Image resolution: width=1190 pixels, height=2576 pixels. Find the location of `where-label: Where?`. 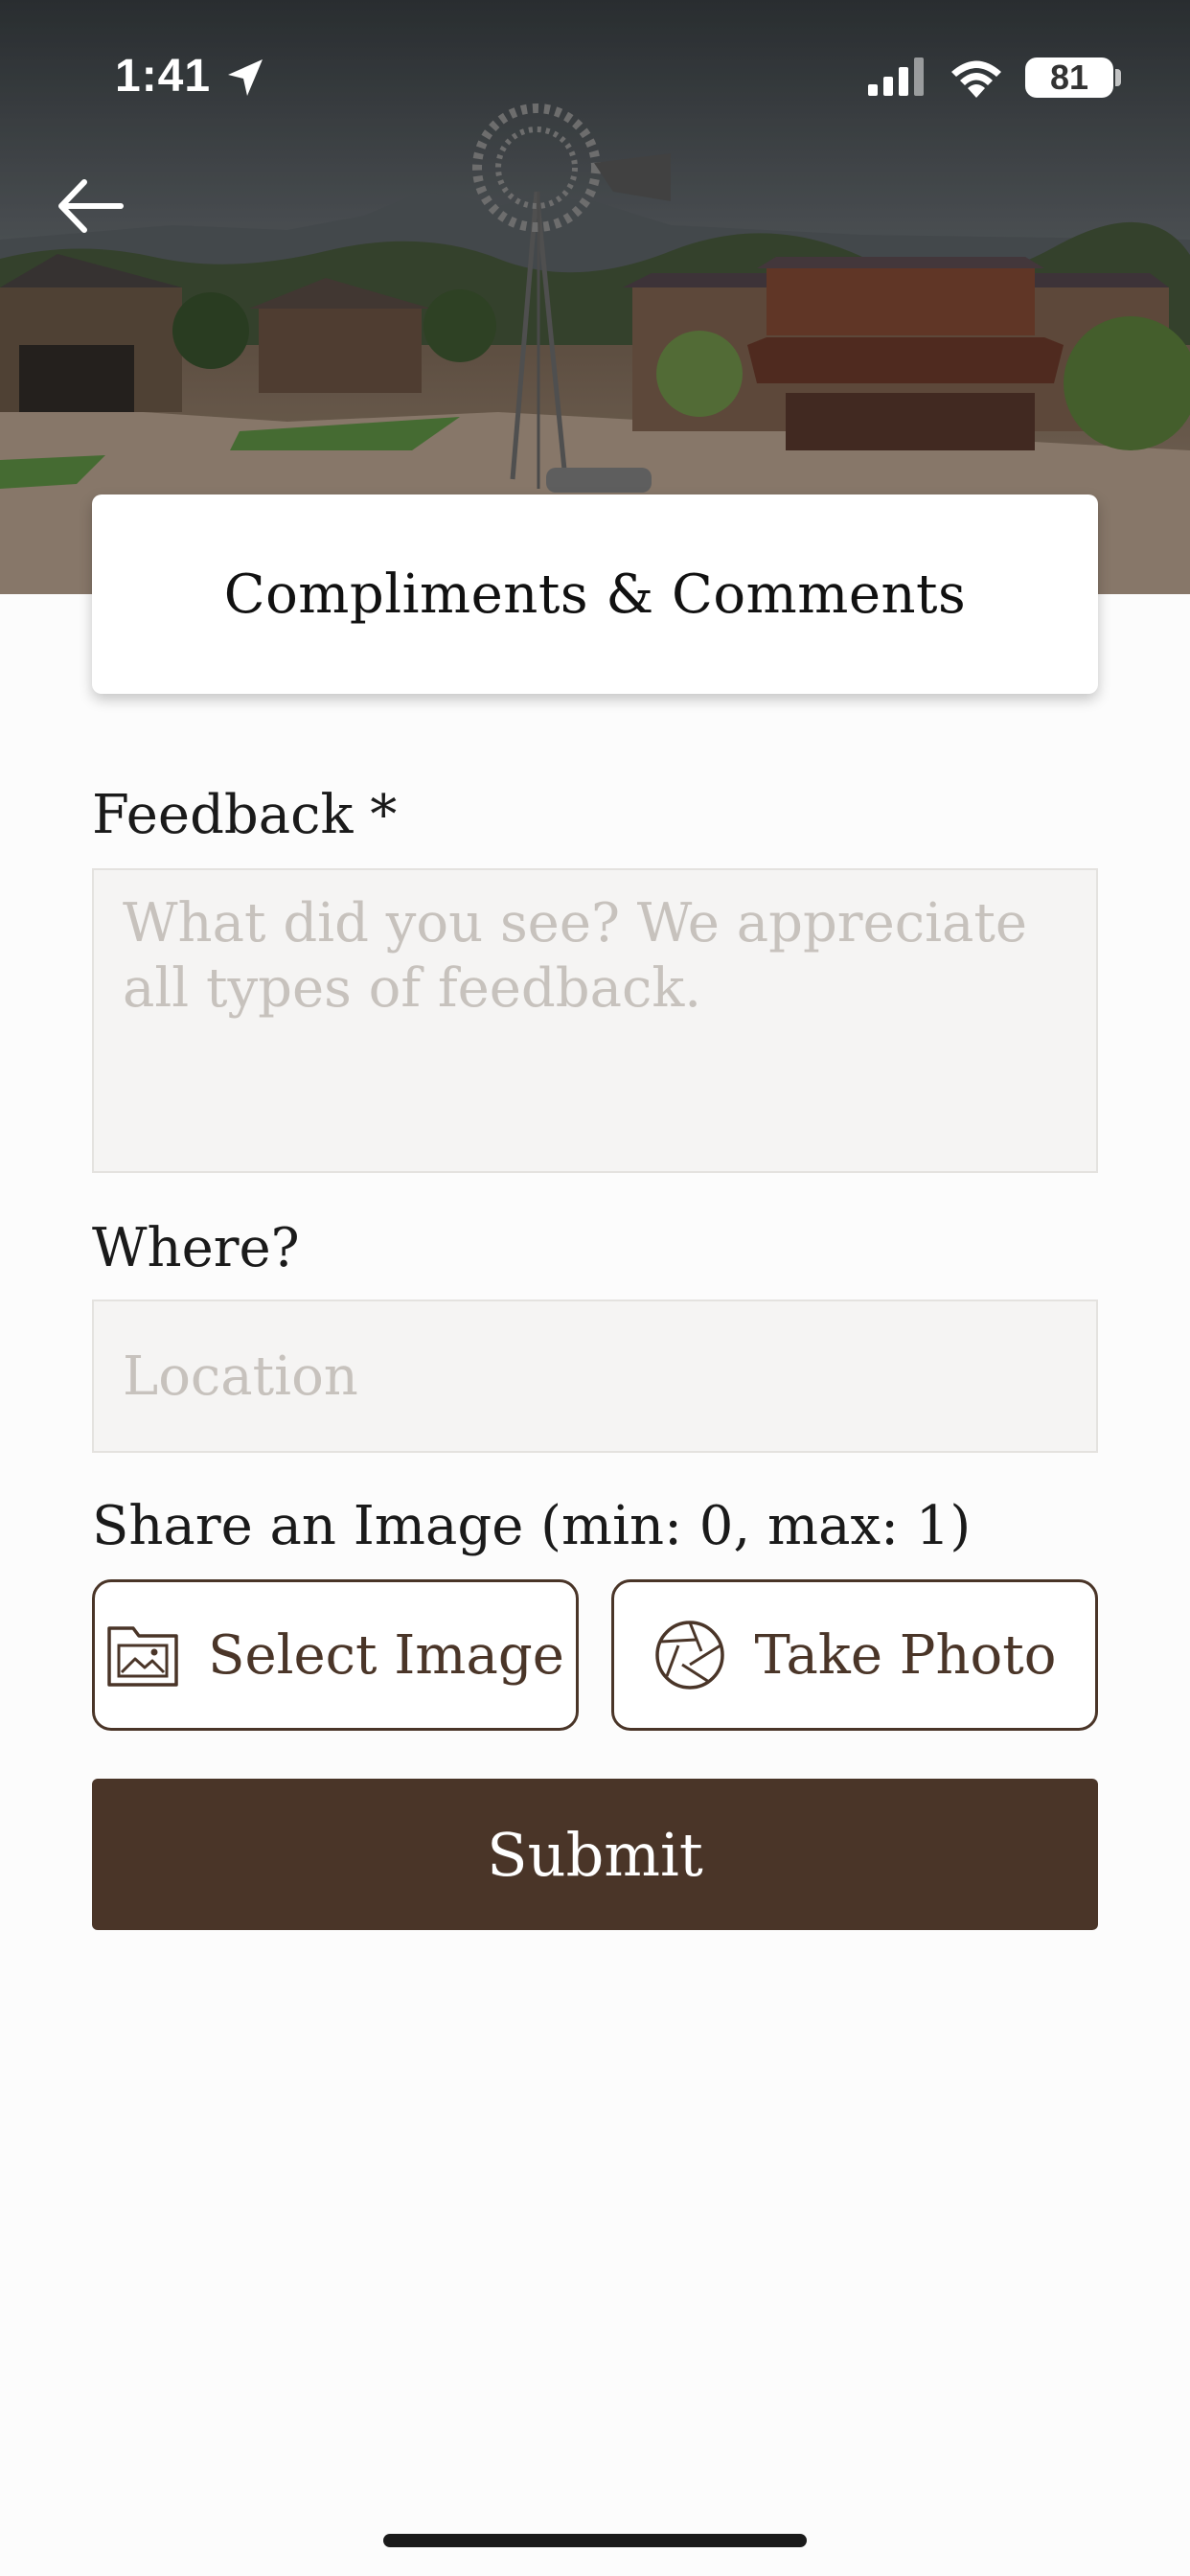

where-label: Where? is located at coordinates (196, 1248).